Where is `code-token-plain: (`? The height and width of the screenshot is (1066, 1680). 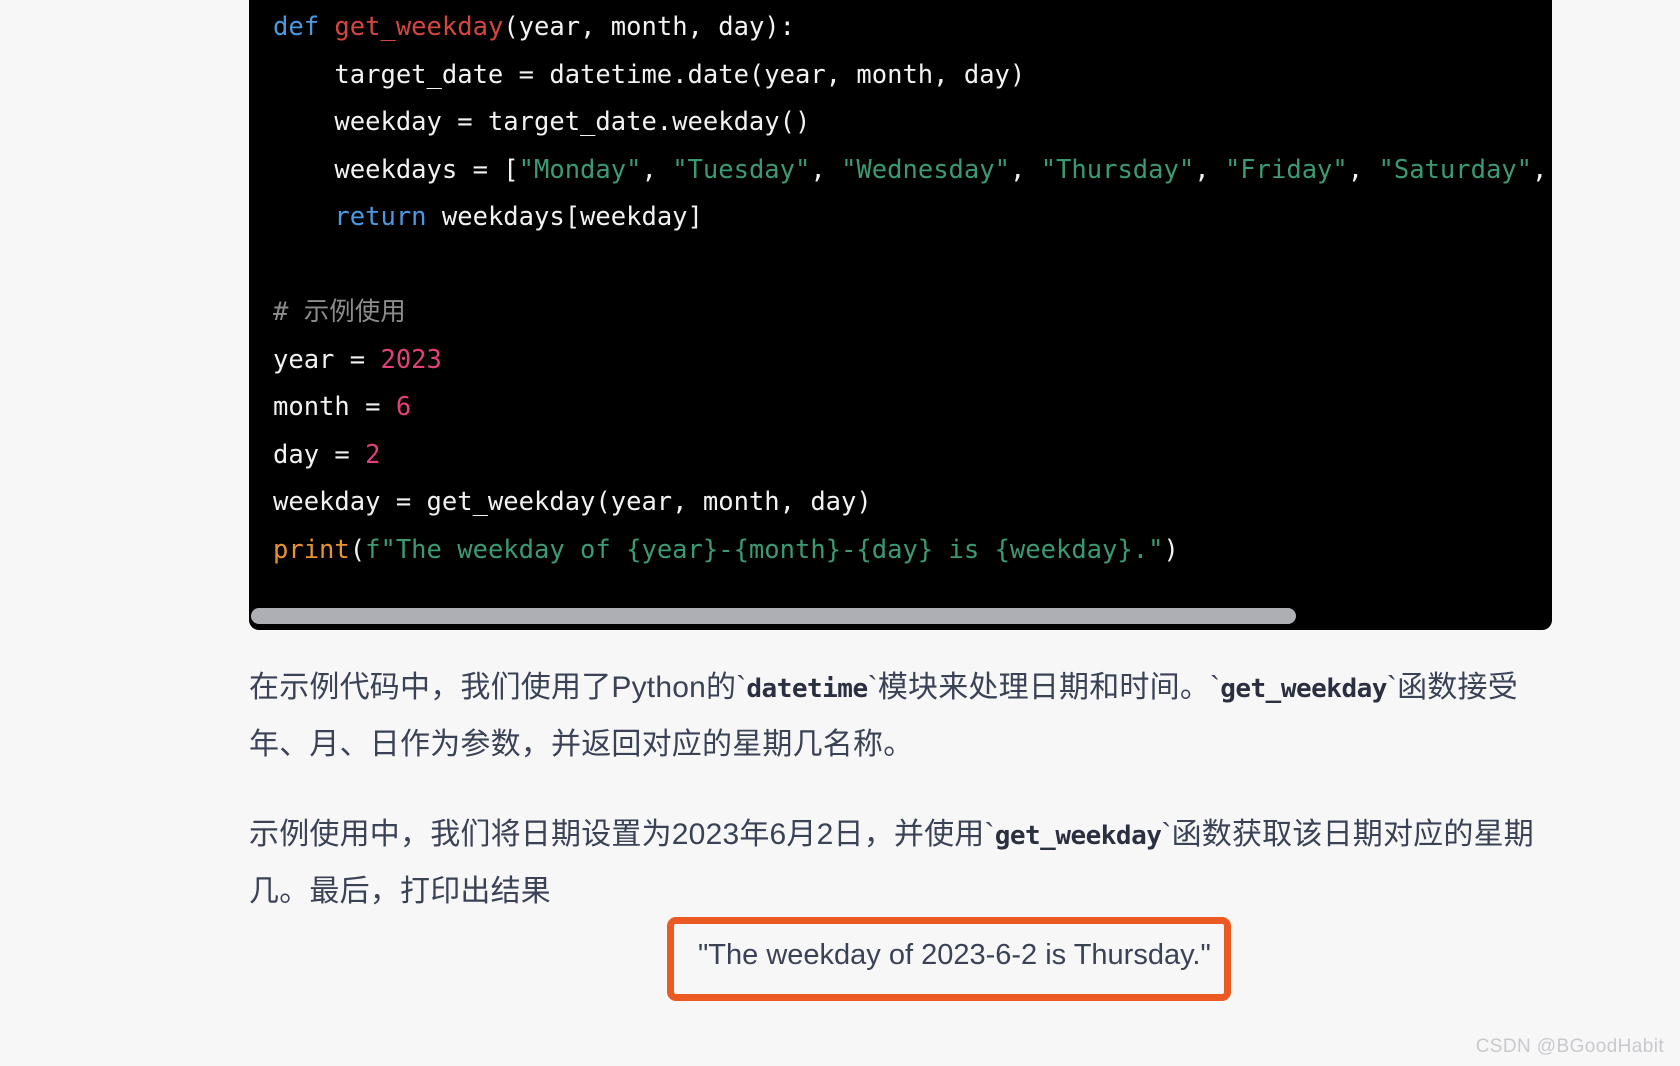
code-token-plain: ( is located at coordinates (357, 549).